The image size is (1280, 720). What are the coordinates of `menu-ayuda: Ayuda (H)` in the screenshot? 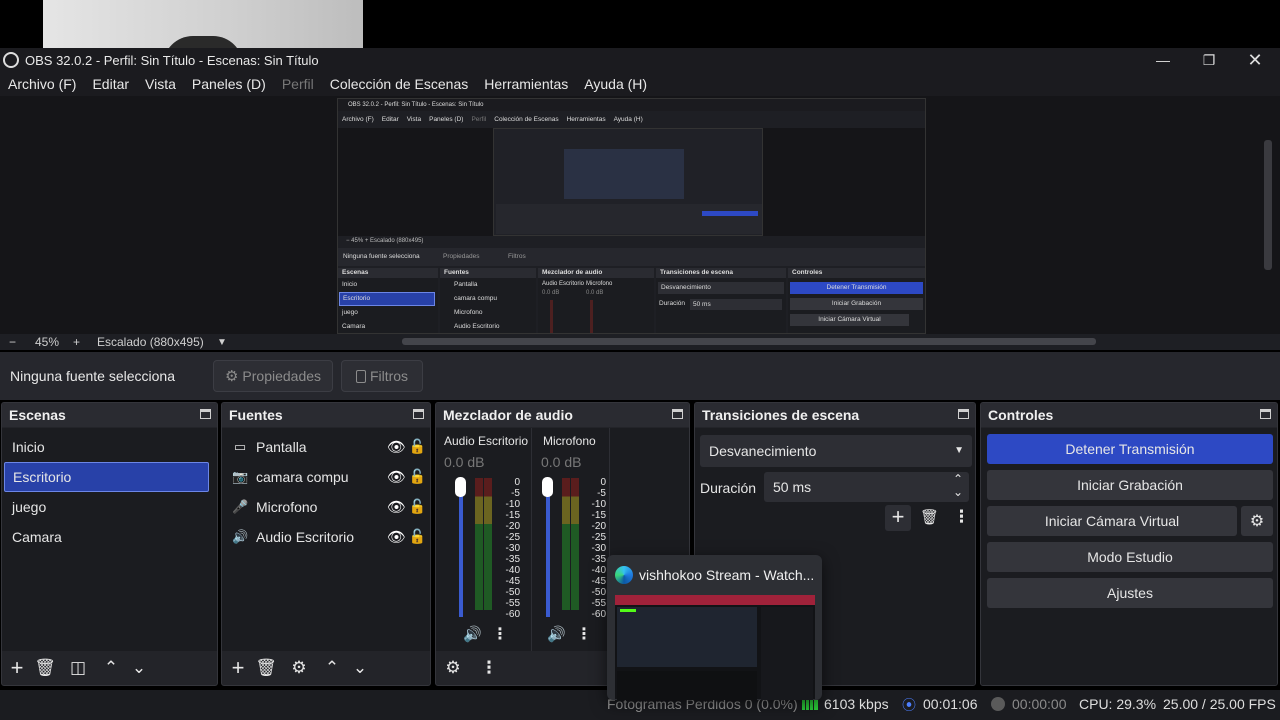 It's located at (615, 84).